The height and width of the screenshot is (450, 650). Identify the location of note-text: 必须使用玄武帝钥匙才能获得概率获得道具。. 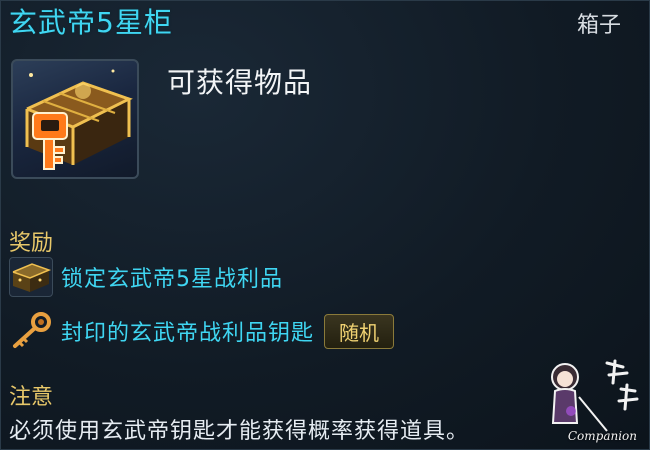
(239, 431).